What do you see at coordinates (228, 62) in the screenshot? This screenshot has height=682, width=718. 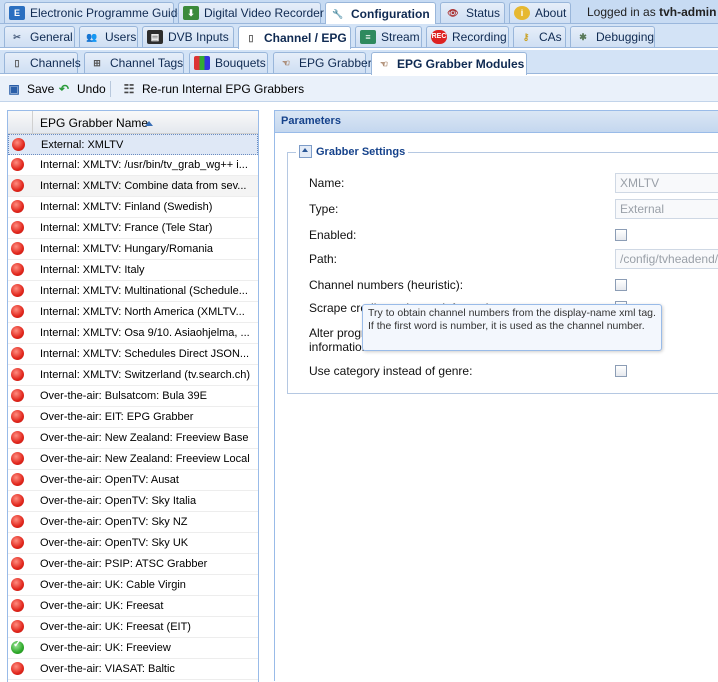 I see `tab-bouquets: Bouquets` at bounding box center [228, 62].